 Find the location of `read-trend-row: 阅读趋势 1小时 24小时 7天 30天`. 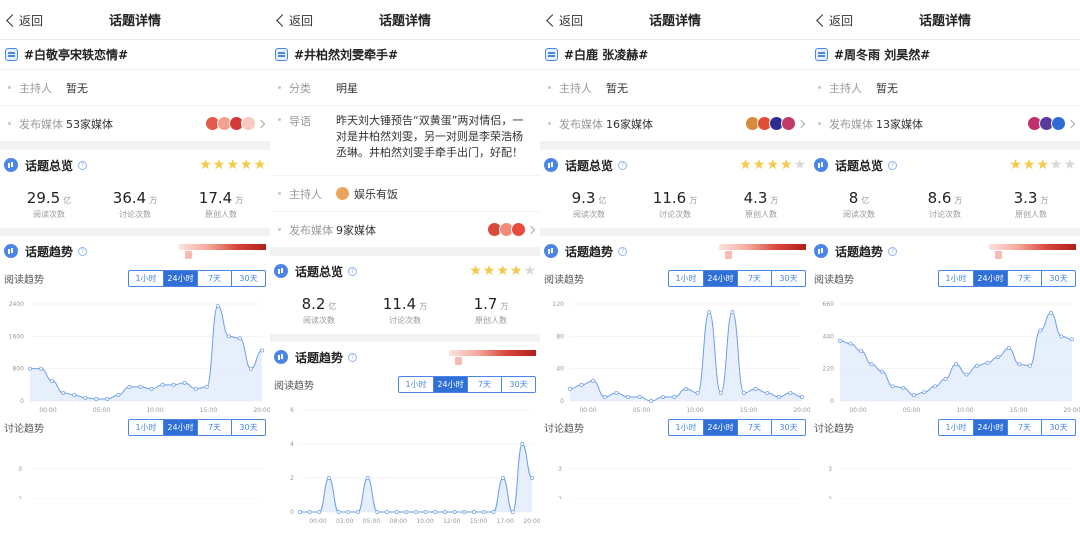

read-trend-row: 阅读趋势 1小时 24小时 7天 30天 is located at coordinates (945, 278).